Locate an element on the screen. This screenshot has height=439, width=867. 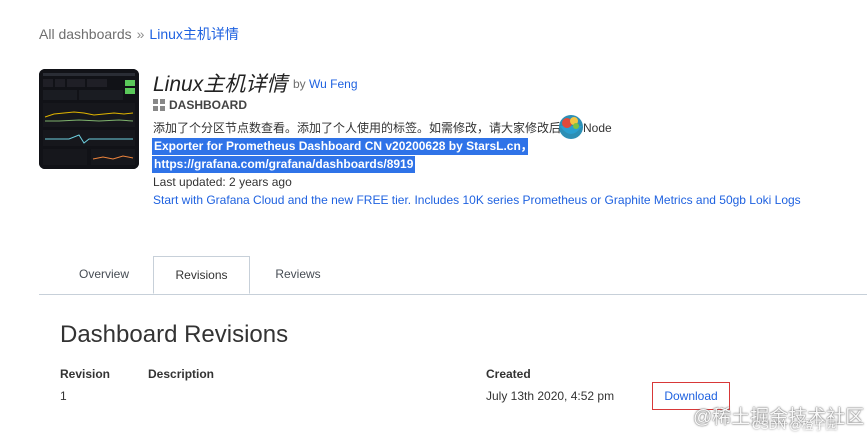
breadcrumb-current: Linux主机详情 is located at coordinates (193, 34).